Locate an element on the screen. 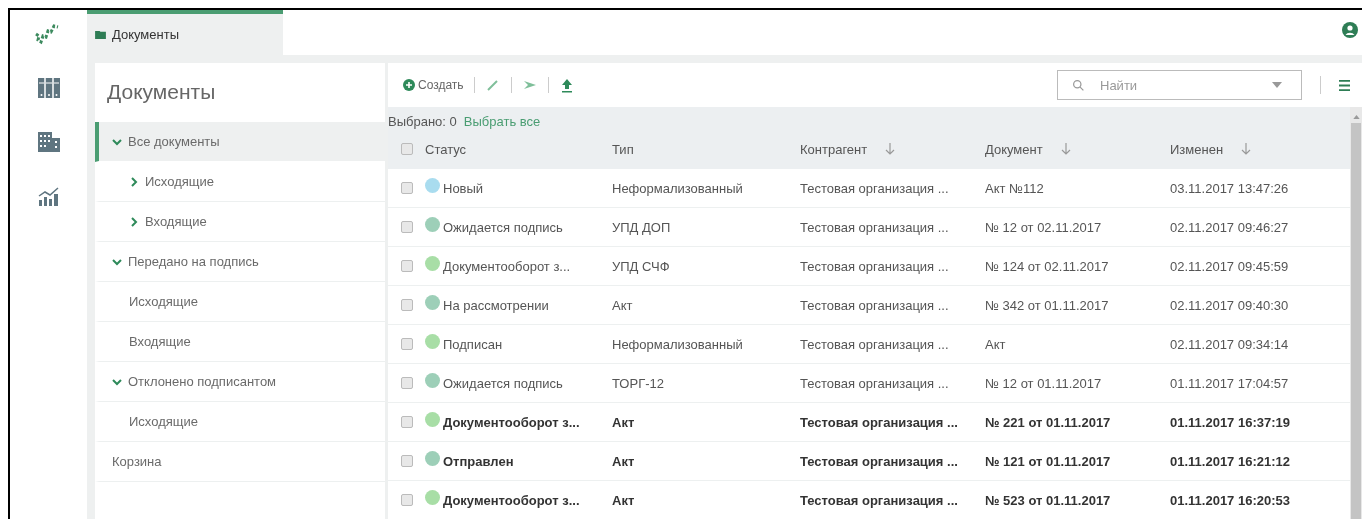 Image resolution: width=1362 pixels, height=519 pixels. scrollbar is located at coordinates (1356, 313).